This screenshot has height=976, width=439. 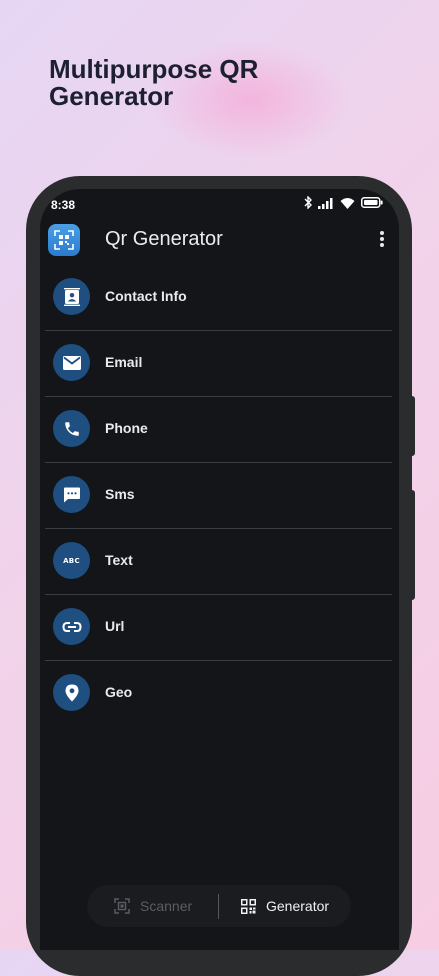 I want to click on list-item-email: Email, so click(x=218, y=364).